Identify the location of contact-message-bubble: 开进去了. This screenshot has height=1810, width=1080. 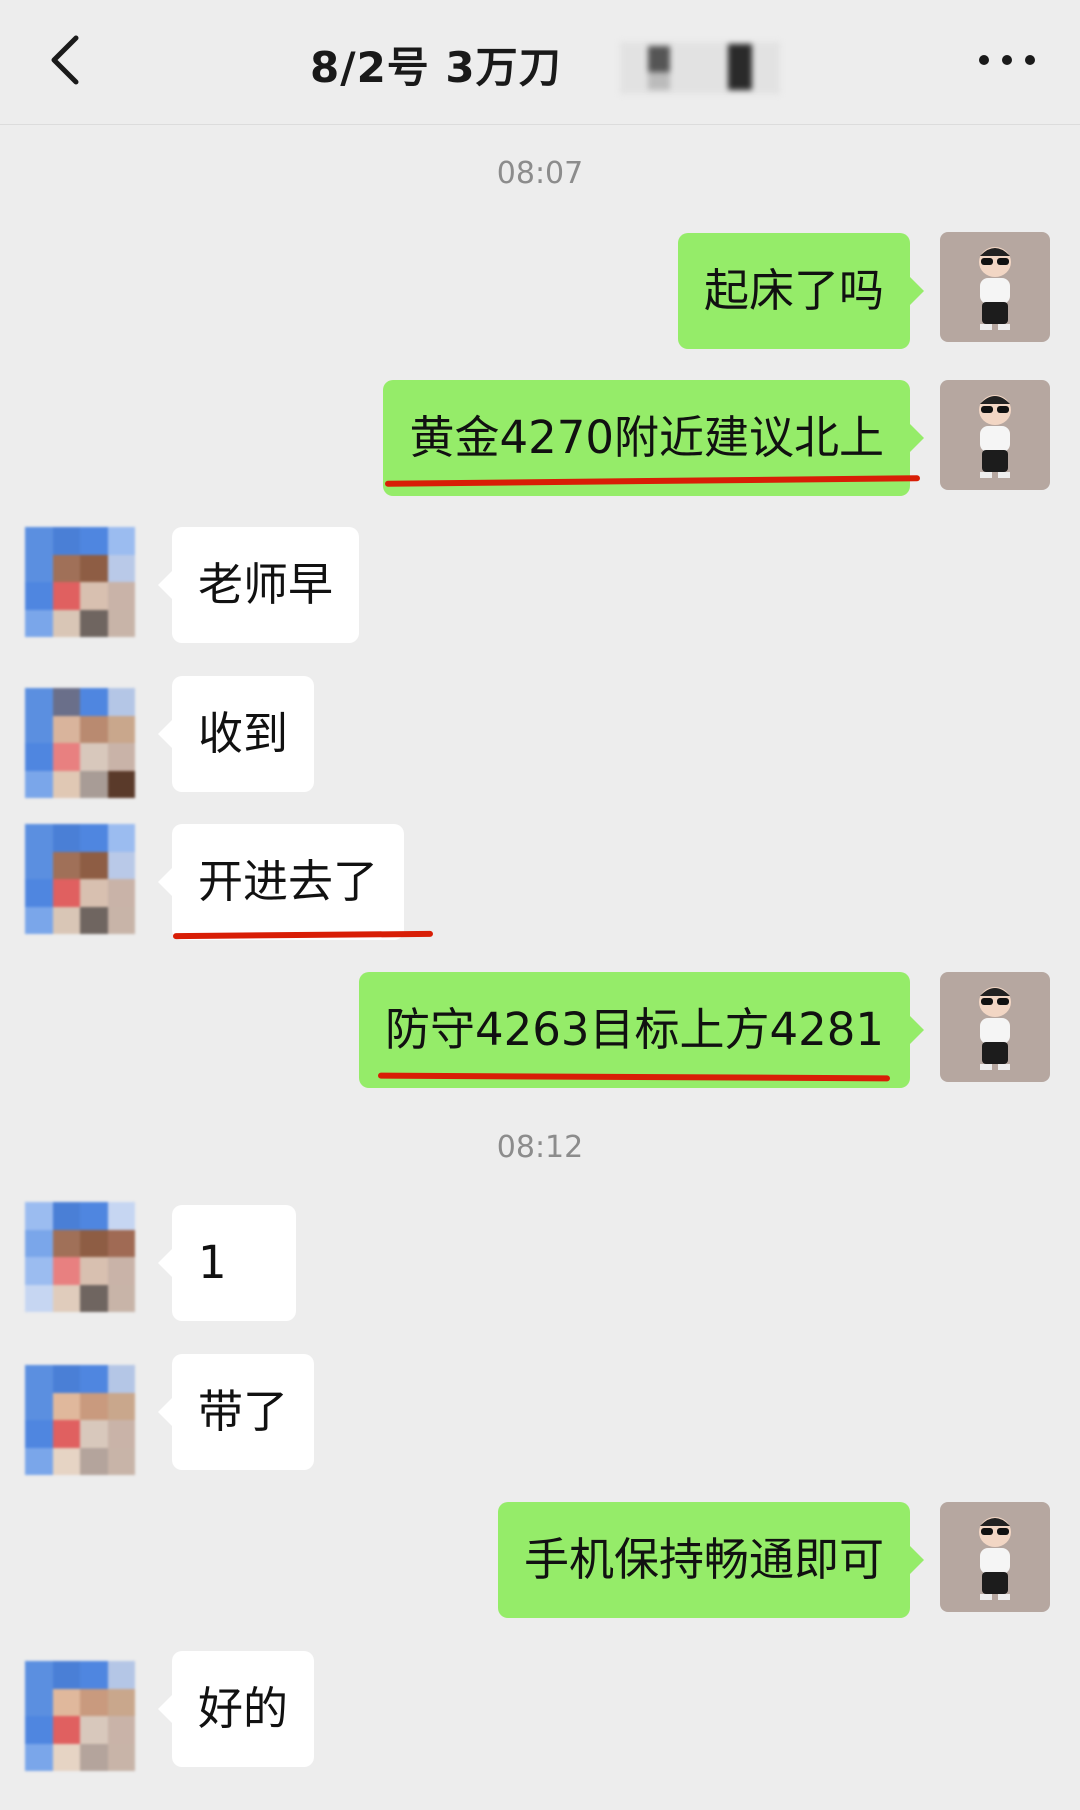
(281, 882).